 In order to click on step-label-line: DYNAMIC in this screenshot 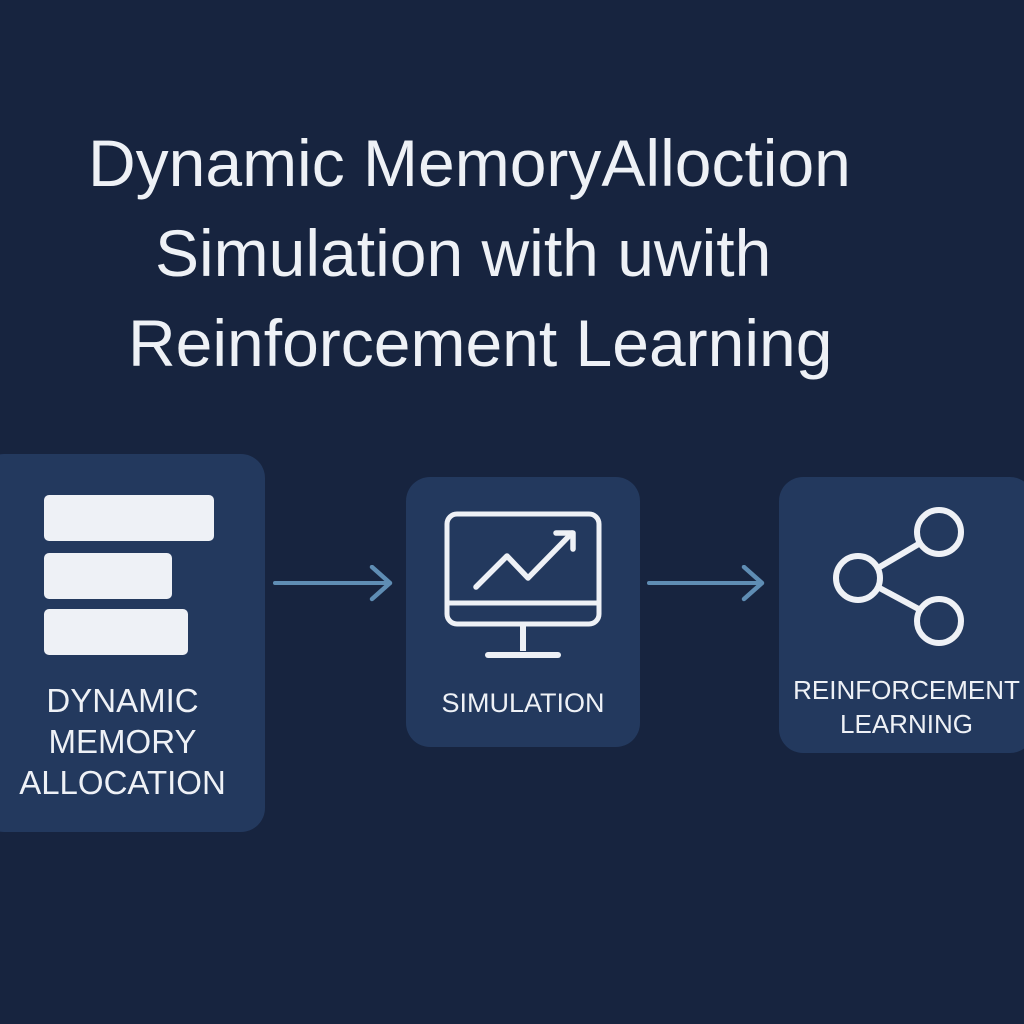, I will do `click(122, 700)`.